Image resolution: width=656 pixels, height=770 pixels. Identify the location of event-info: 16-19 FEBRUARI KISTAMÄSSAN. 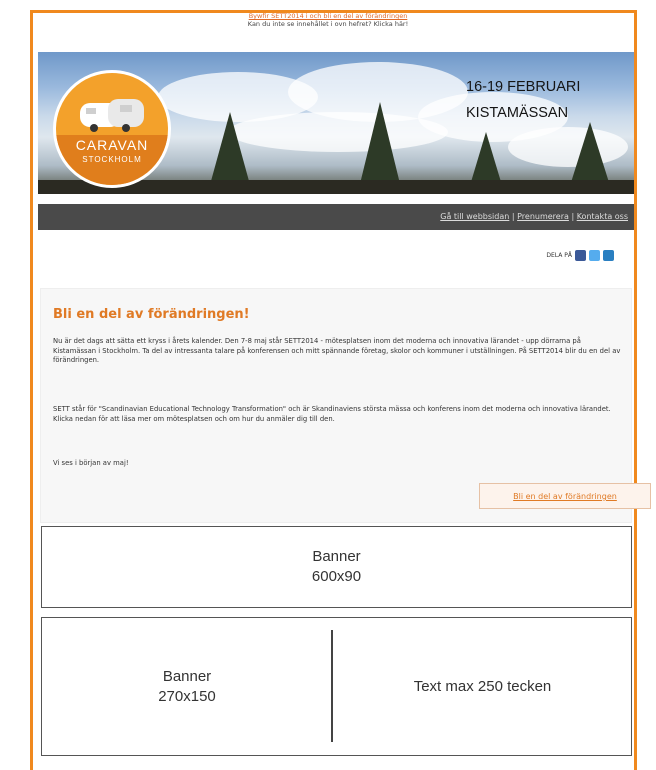
(523, 100).